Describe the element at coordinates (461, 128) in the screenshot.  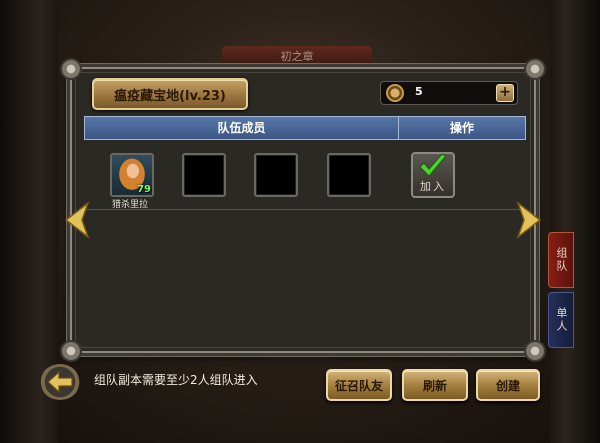
I see `header-action: 操作` at that location.